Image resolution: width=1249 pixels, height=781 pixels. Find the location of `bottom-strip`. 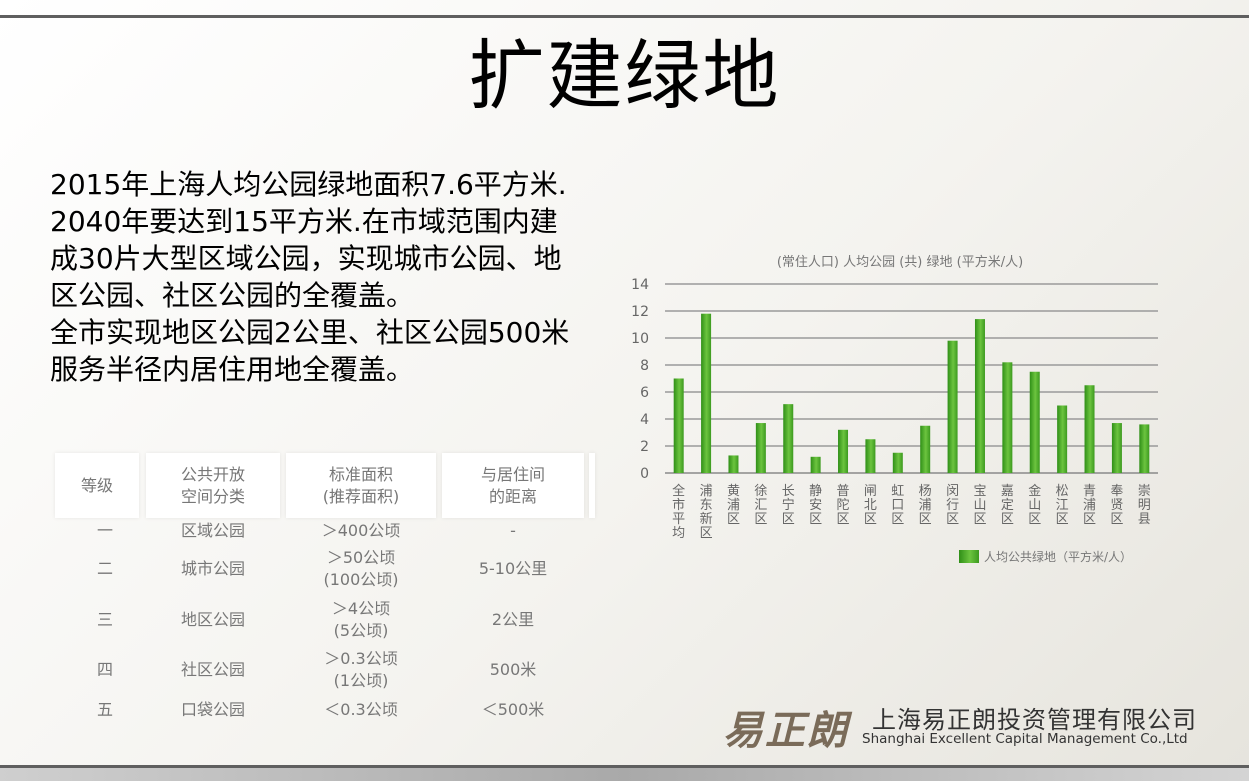

bottom-strip is located at coordinates (624, 774).